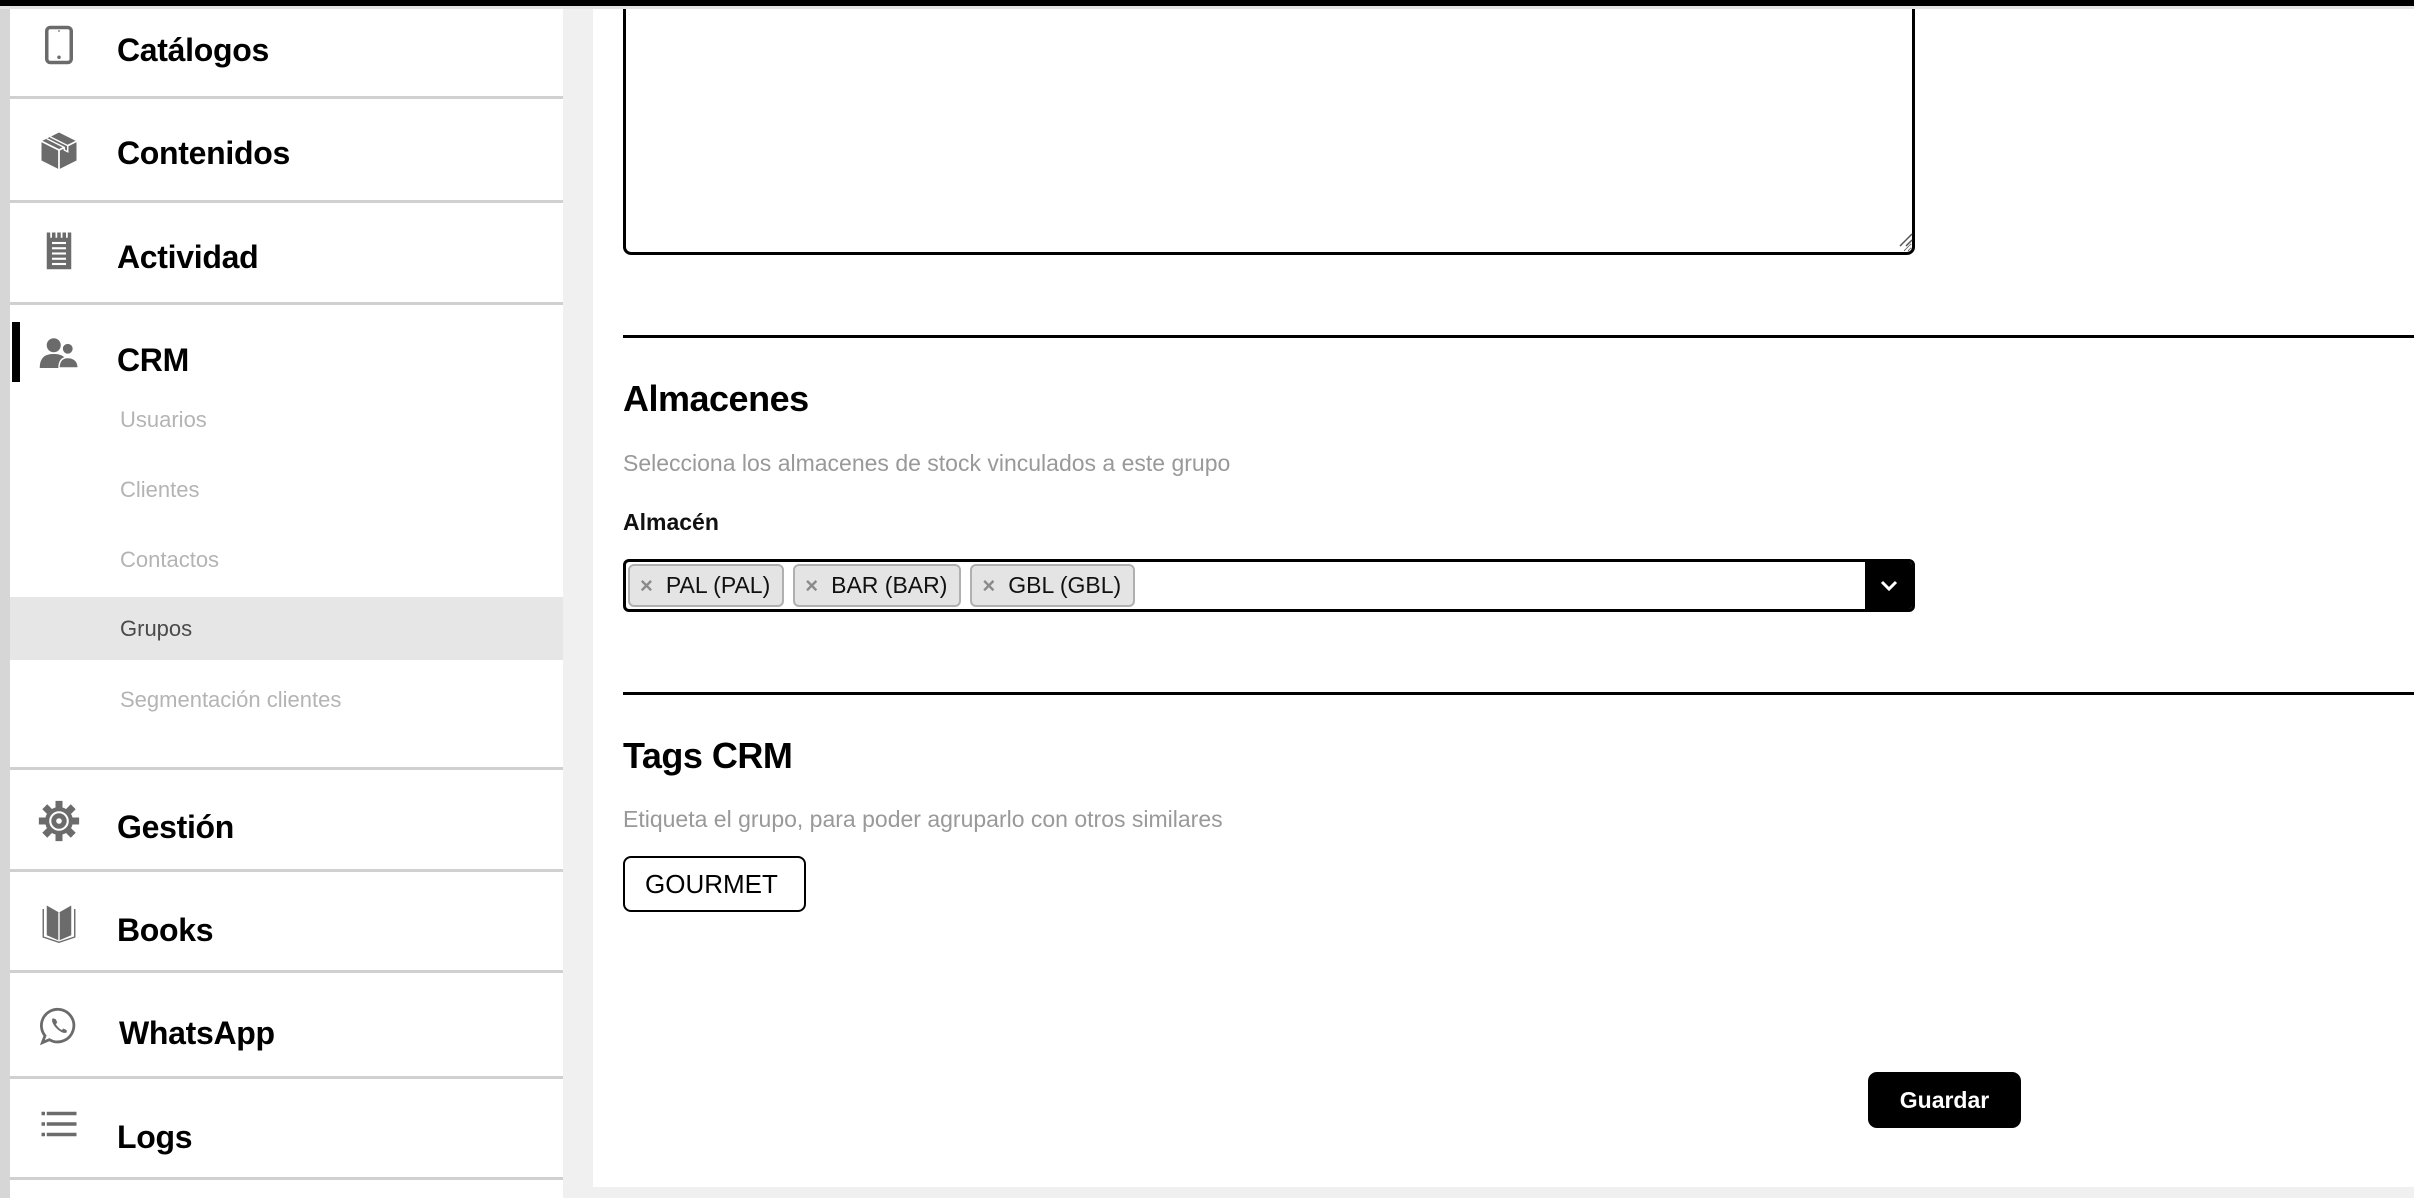 The image size is (2414, 1198). Describe the element at coordinates (286, 51) in the screenshot. I see `sidebar-item-catalogos: Catálogos` at that location.